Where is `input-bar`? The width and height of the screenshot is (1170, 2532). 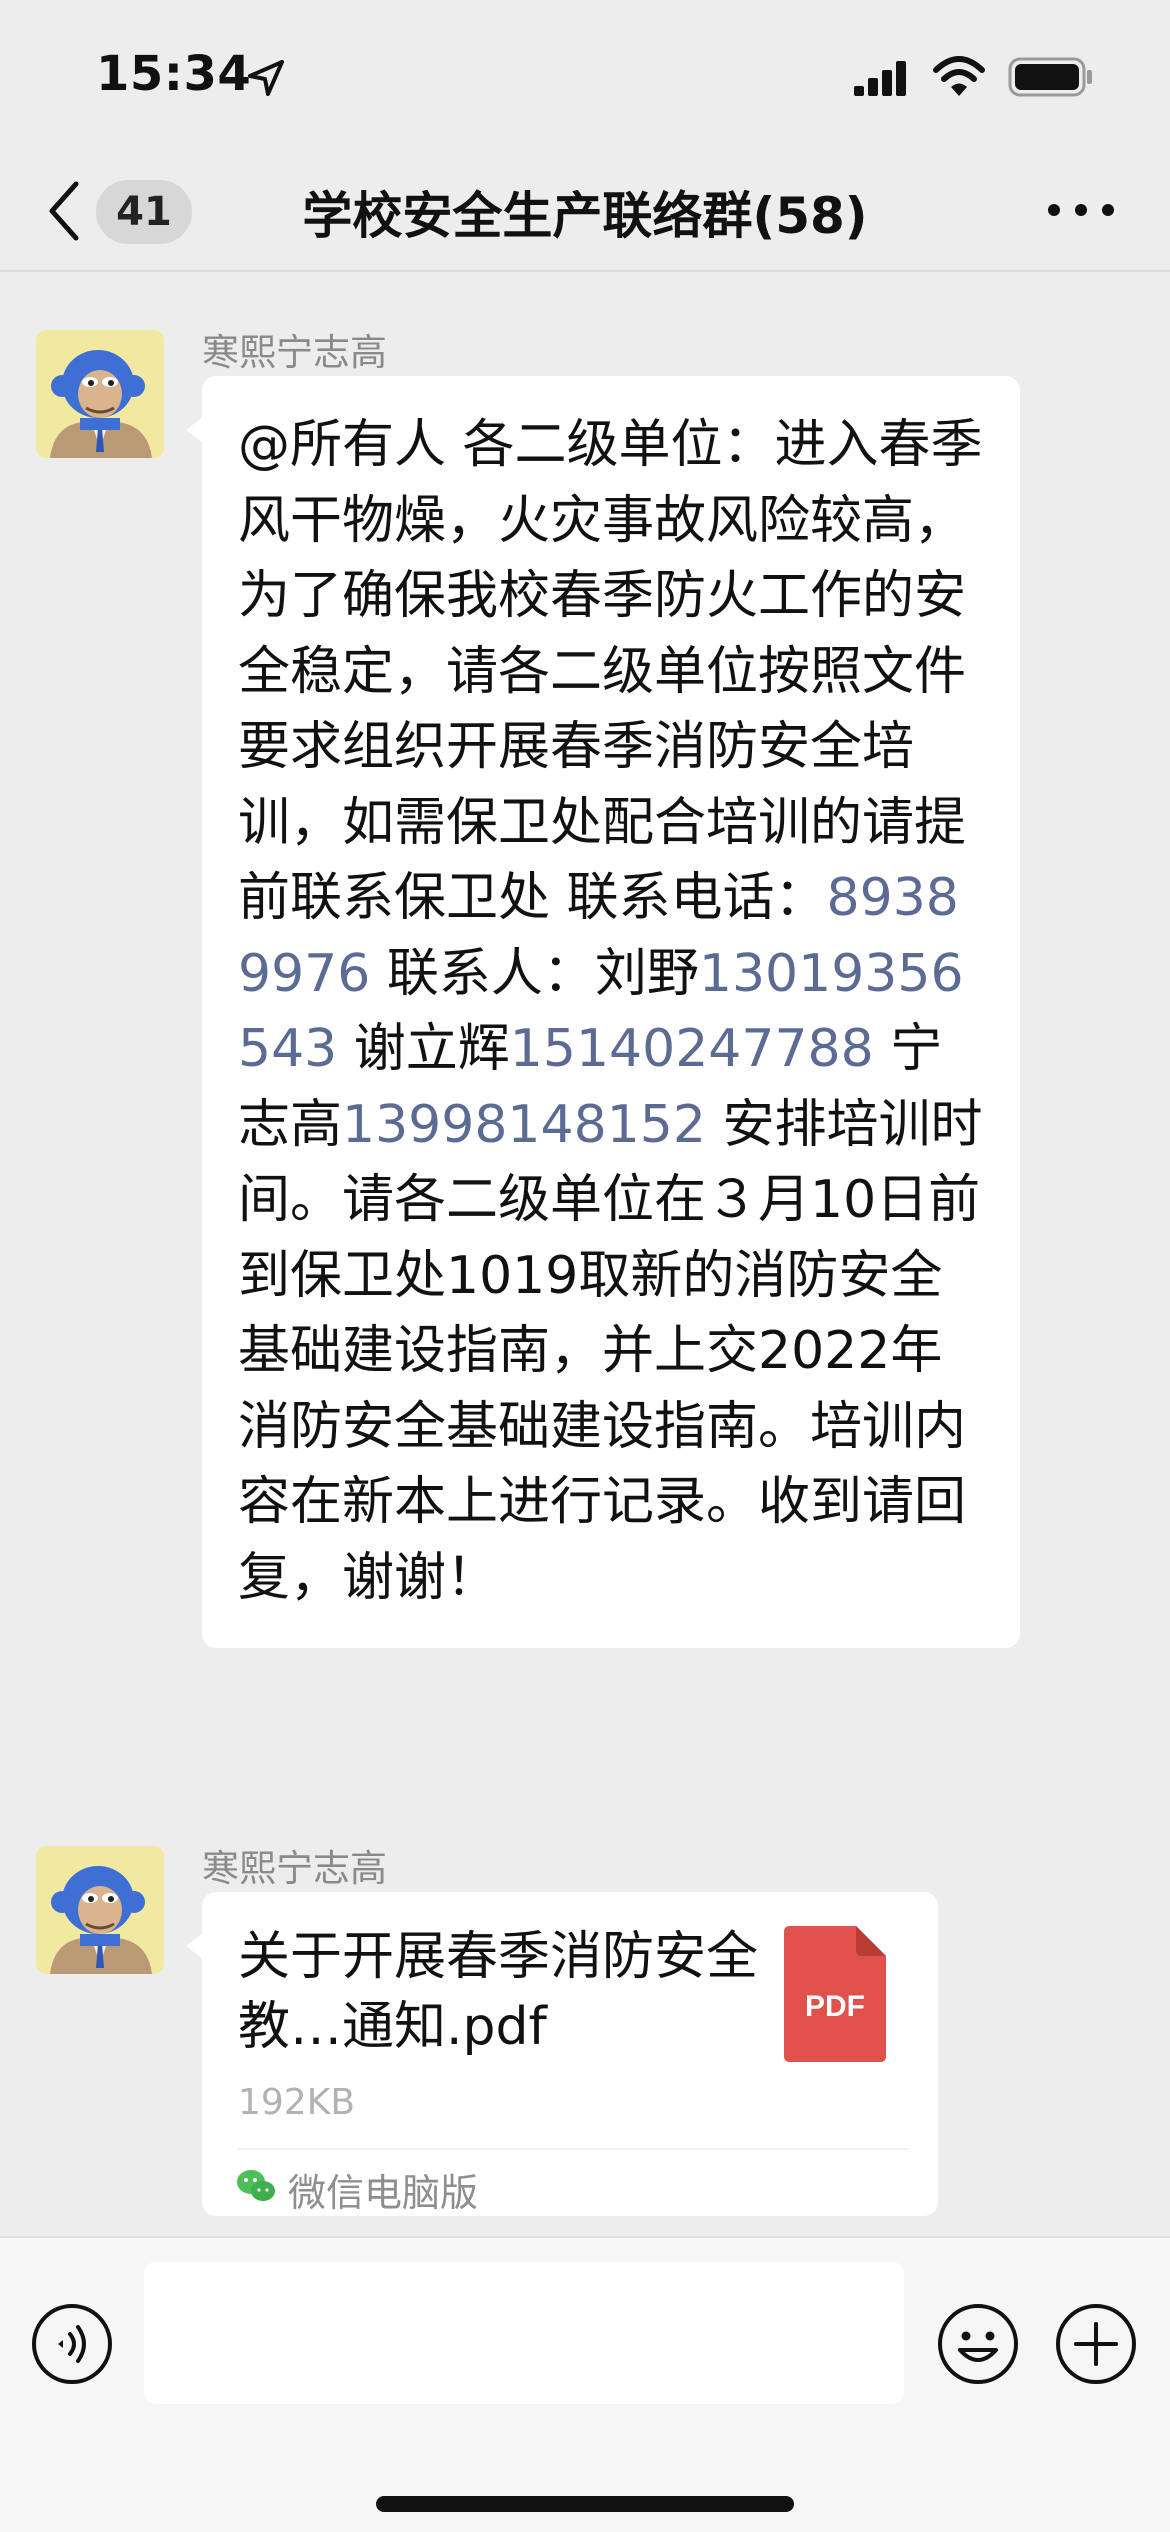
input-bar is located at coordinates (585, 2384).